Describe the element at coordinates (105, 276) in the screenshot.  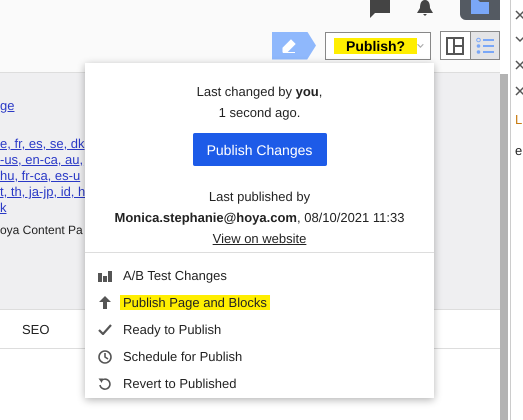
I see `bar-chart-icon` at that location.